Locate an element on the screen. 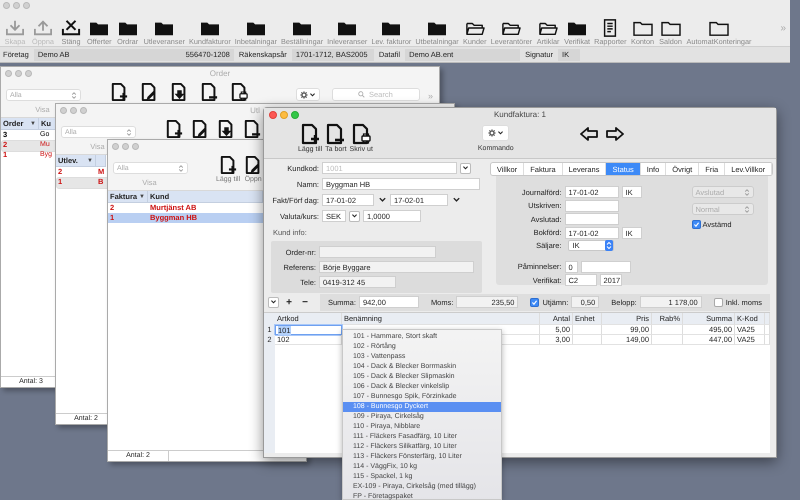 Image resolution: width=800 pixels, height=500 pixels. window-title: Order is located at coordinates (220, 73).